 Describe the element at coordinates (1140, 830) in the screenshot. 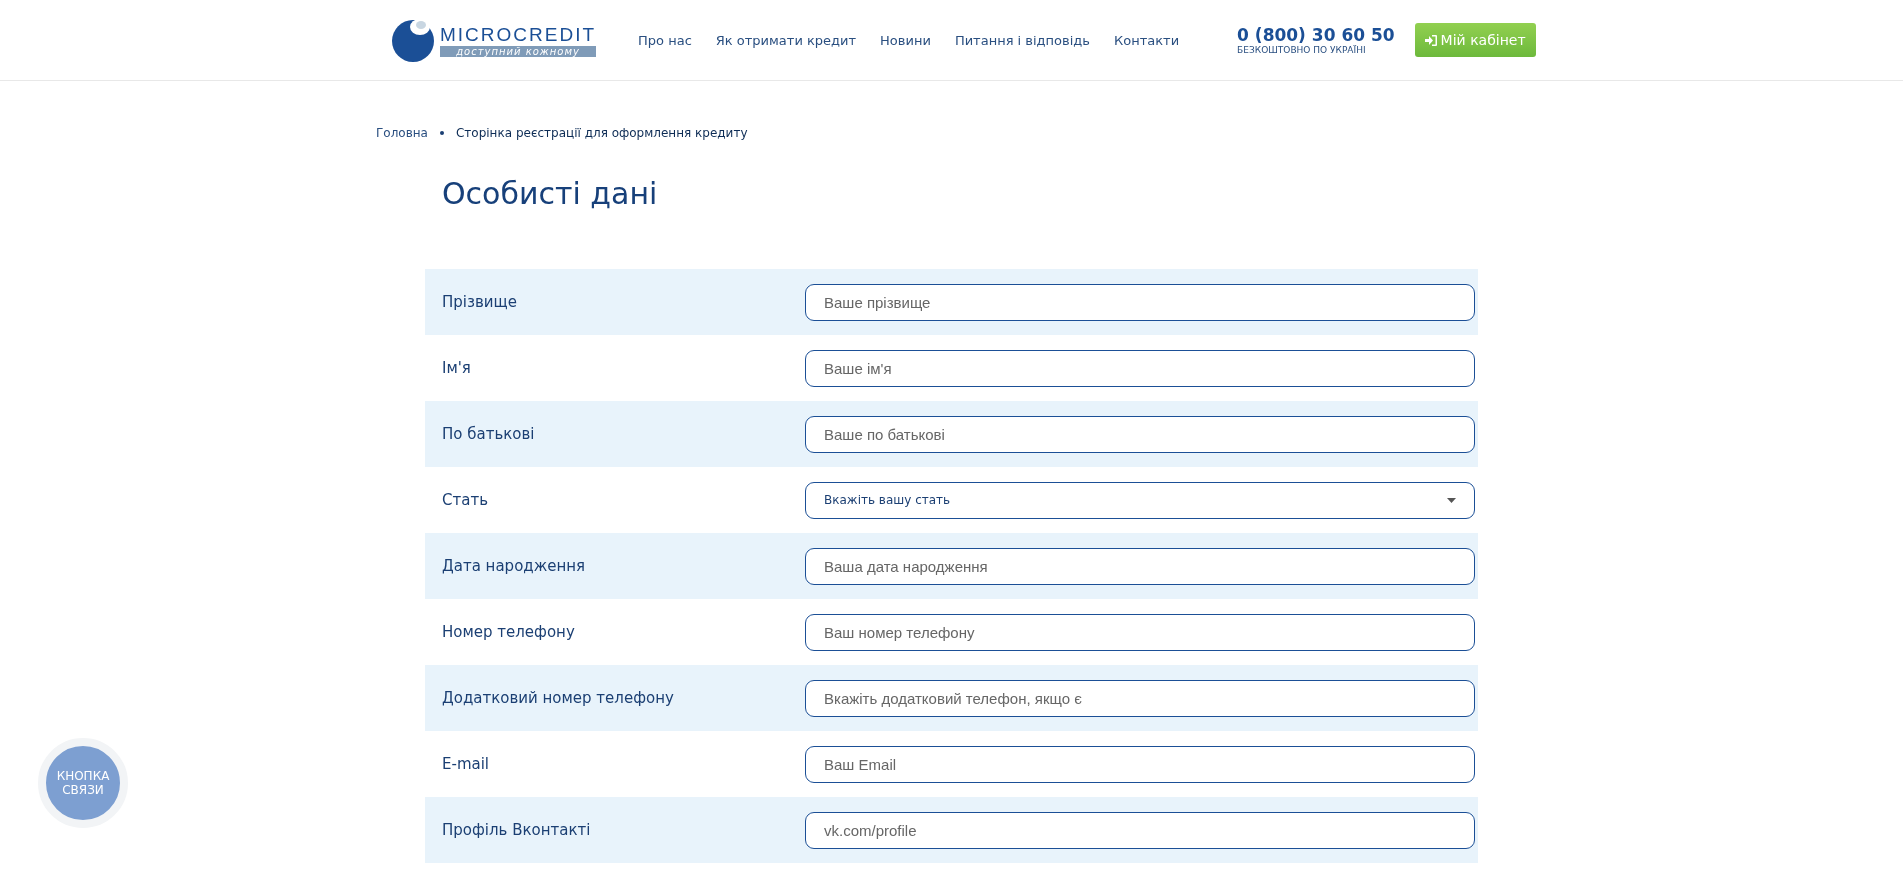

I see `input-field: vk.com/profile` at that location.